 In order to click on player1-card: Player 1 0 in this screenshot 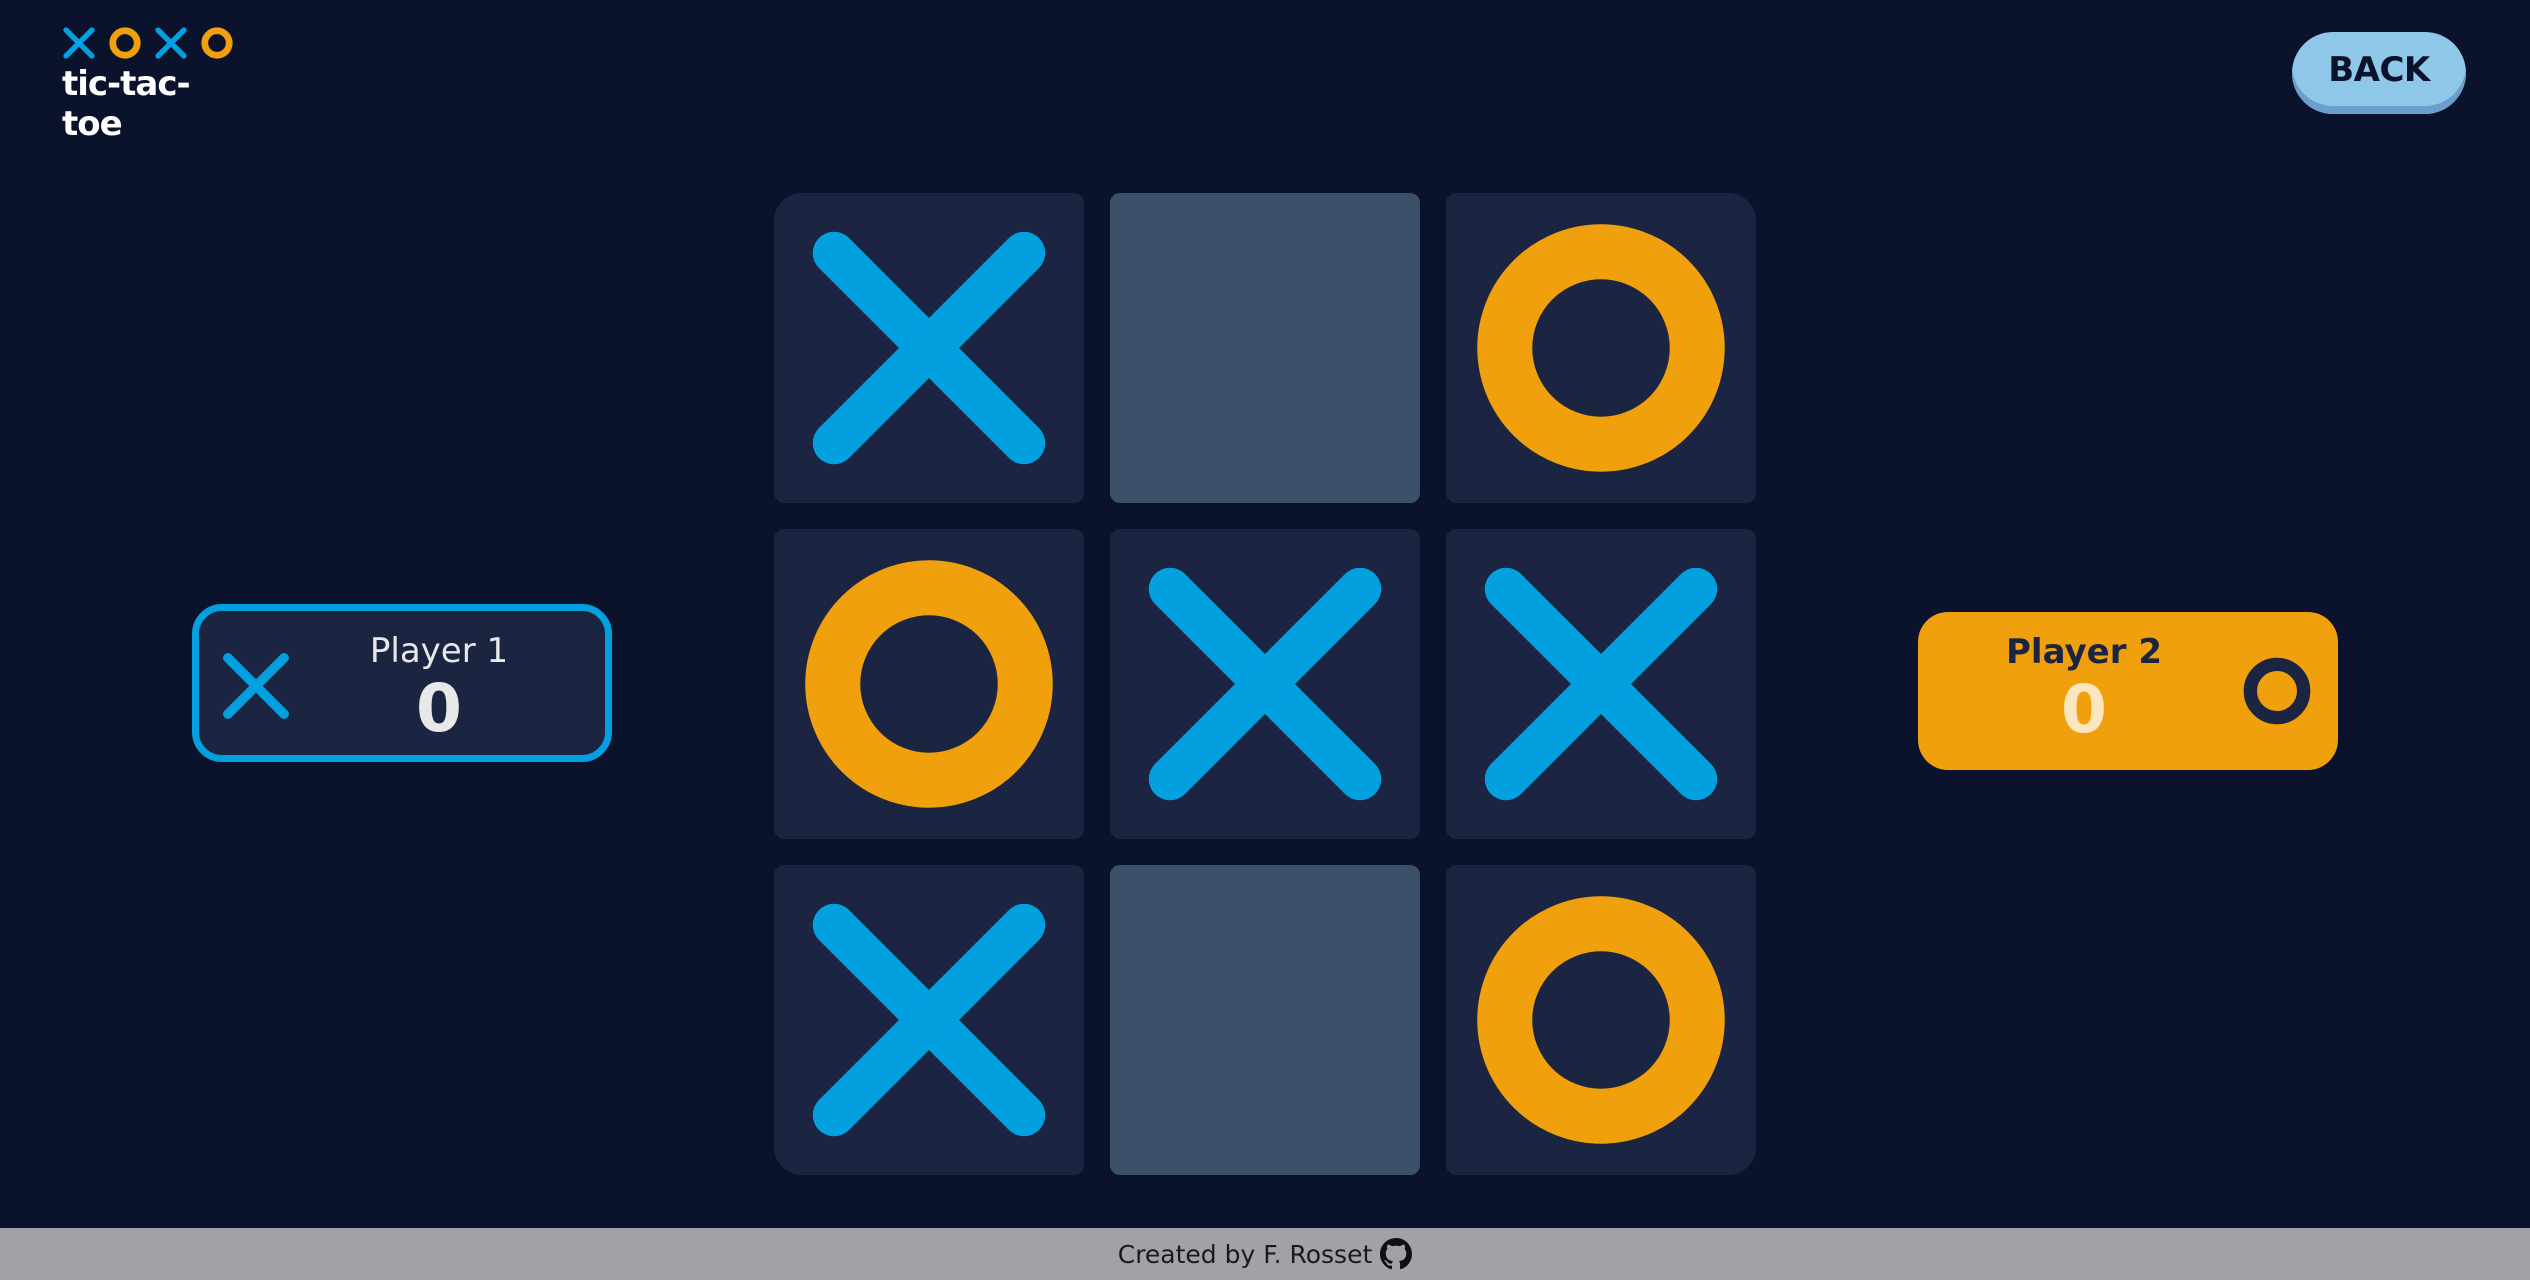, I will do `click(402, 683)`.